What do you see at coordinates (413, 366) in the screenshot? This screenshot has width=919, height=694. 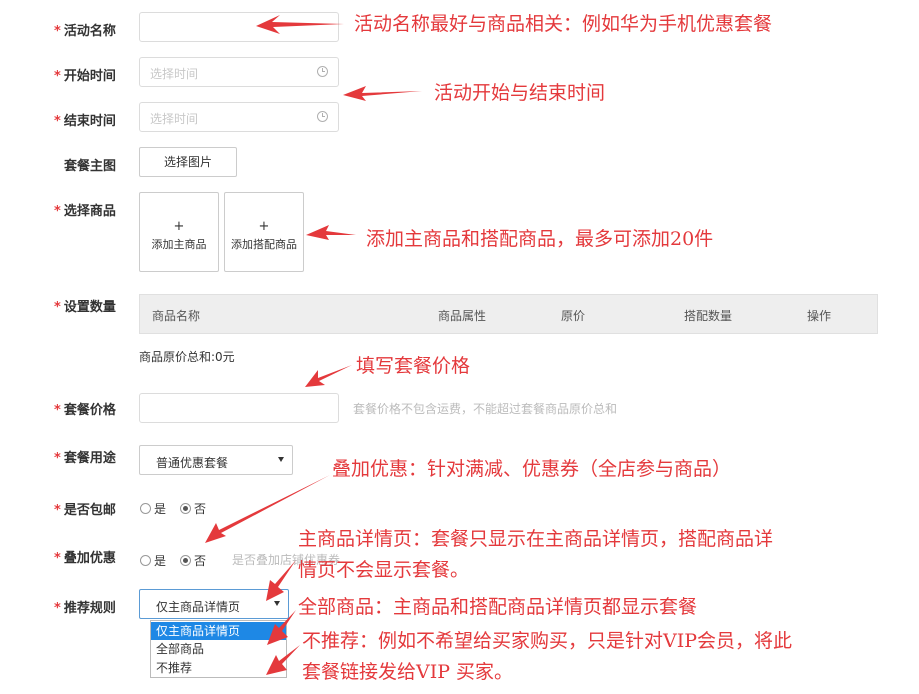 I see `annotation-price-tip: 填写套餐价格` at bounding box center [413, 366].